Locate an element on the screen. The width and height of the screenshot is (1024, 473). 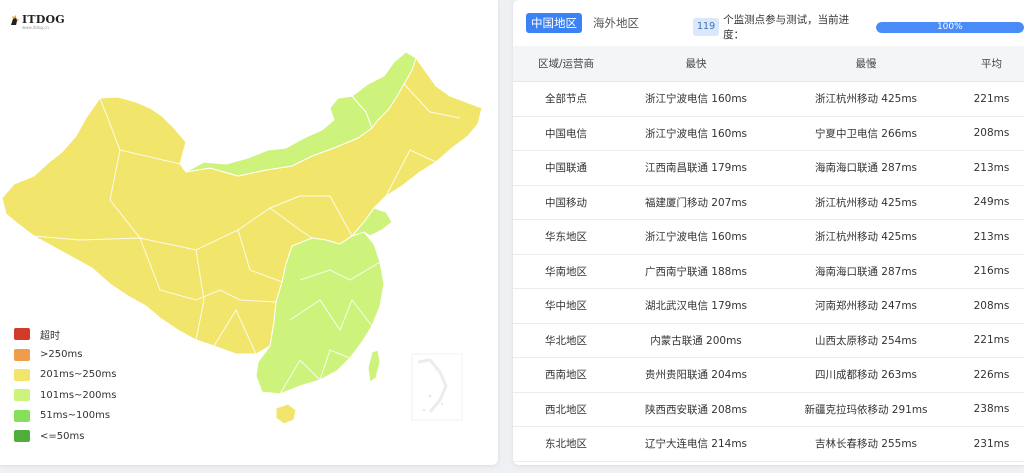
table-row: 华南地区 广西南宁联通 188ms 海南海口联通 287ms 216ms is located at coordinates (768, 271).